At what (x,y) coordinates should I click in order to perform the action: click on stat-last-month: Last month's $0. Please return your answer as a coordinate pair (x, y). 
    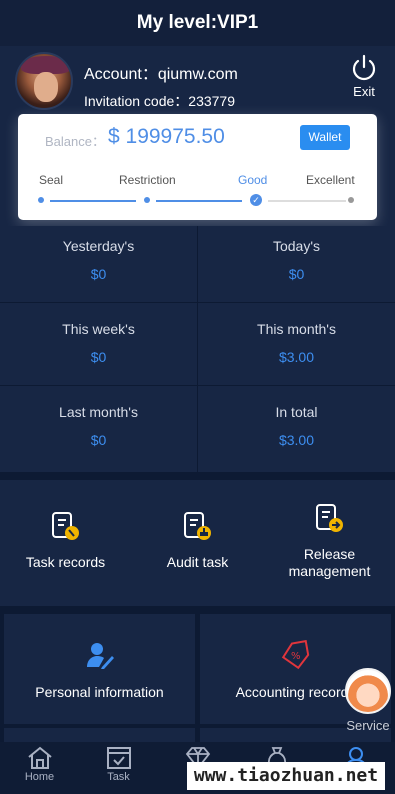
    Looking at the image, I should click on (98, 433).